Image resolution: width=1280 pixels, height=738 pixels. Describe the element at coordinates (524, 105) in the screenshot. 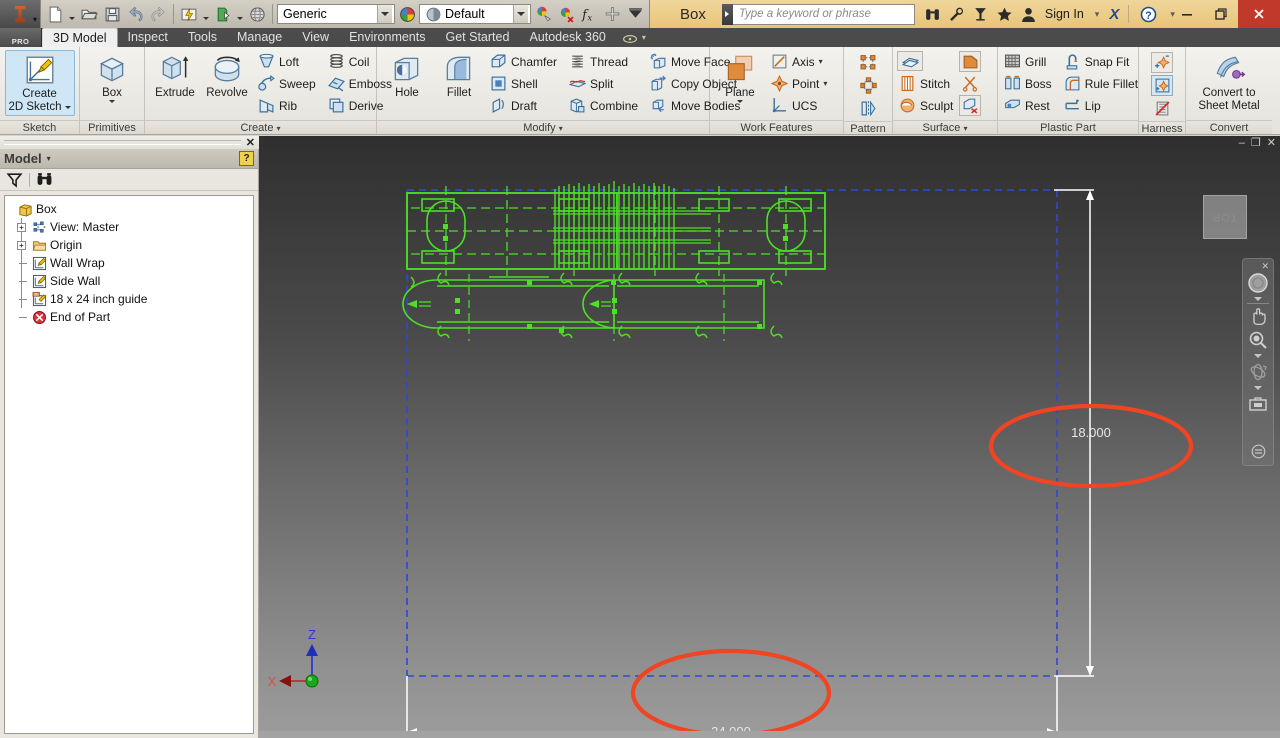

I see `draft-button: Draft` at that location.